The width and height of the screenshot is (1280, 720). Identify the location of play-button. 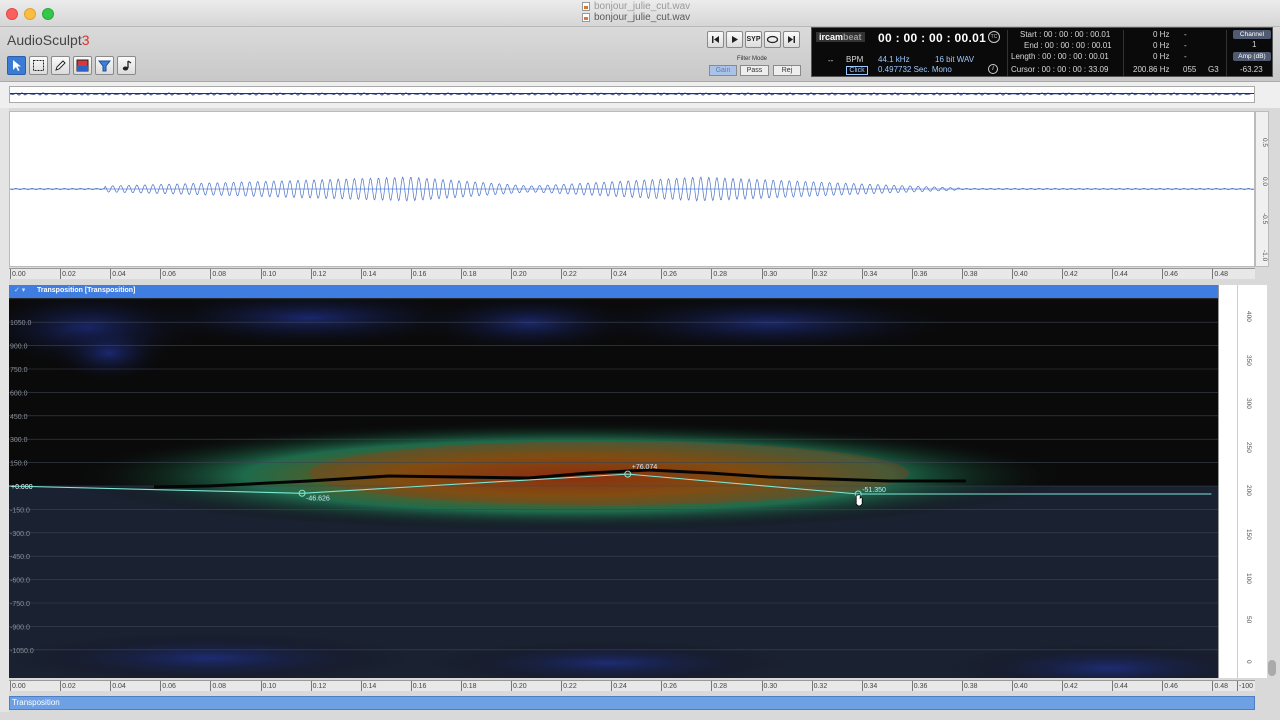
(734, 39).